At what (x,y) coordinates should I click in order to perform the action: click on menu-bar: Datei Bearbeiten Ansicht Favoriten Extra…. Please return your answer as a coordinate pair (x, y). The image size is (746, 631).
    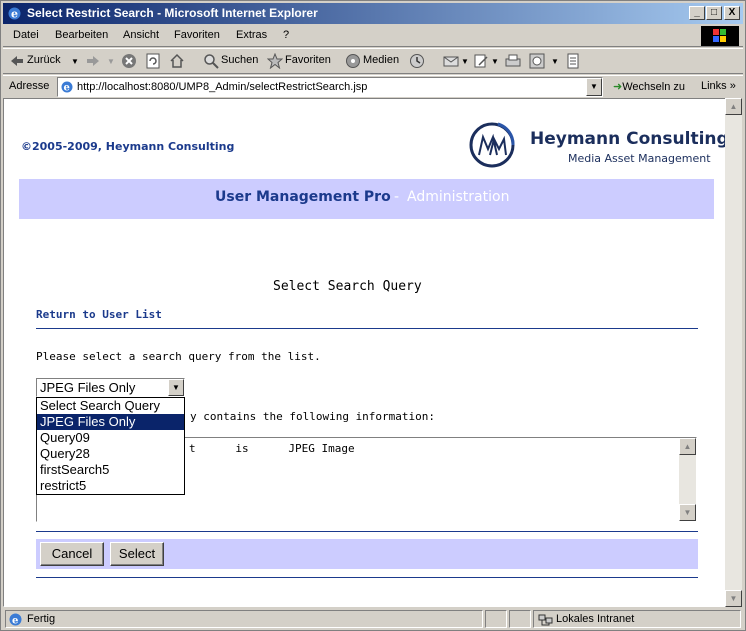
    Looking at the image, I should click on (373, 36).